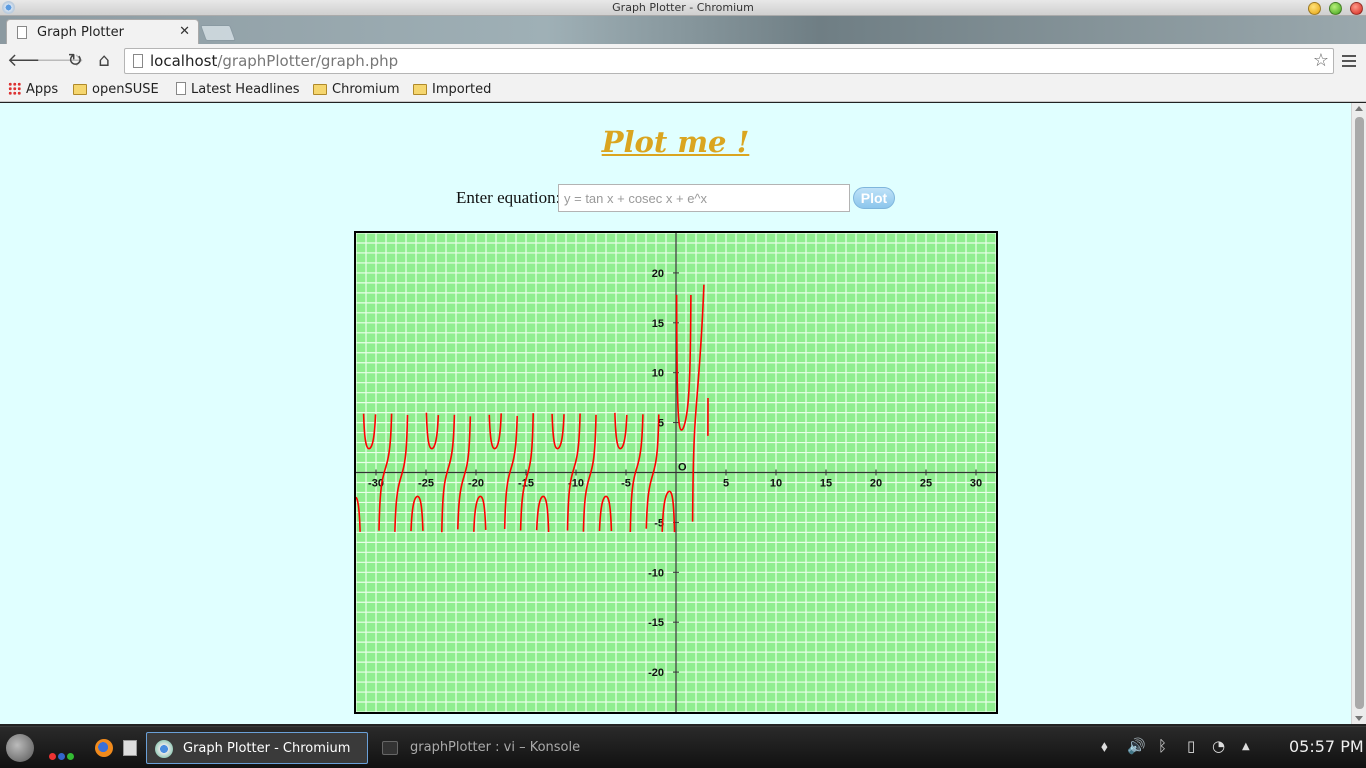 Image resolution: width=1366 pixels, height=768 pixels. Describe the element at coordinates (426, 484) in the screenshot. I see `x-tick-label: -25` at that location.